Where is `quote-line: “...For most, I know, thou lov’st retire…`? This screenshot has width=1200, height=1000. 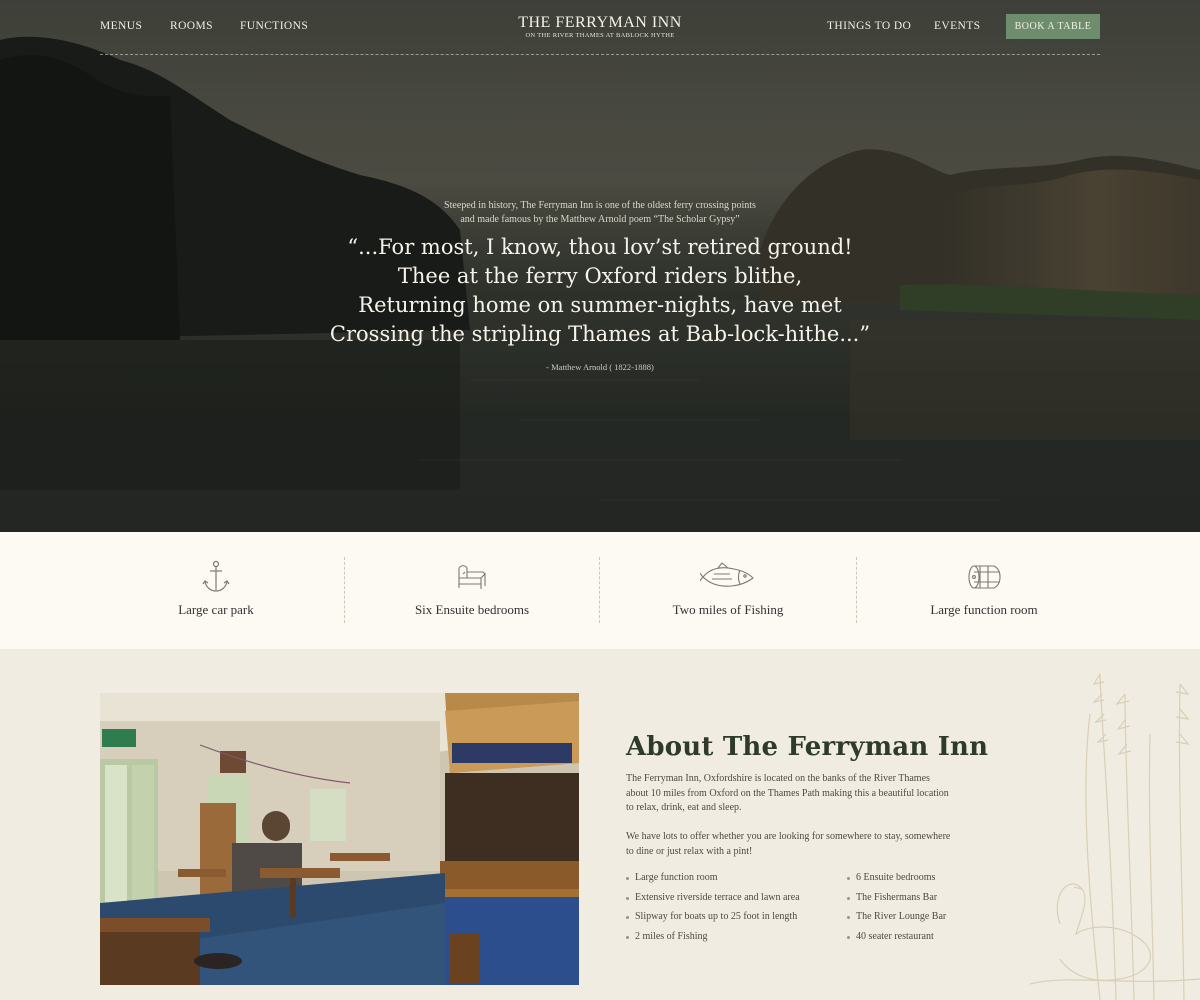
quote-line: “...For most, I know, thou lov’st retire… is located at coordinates (600, 247).